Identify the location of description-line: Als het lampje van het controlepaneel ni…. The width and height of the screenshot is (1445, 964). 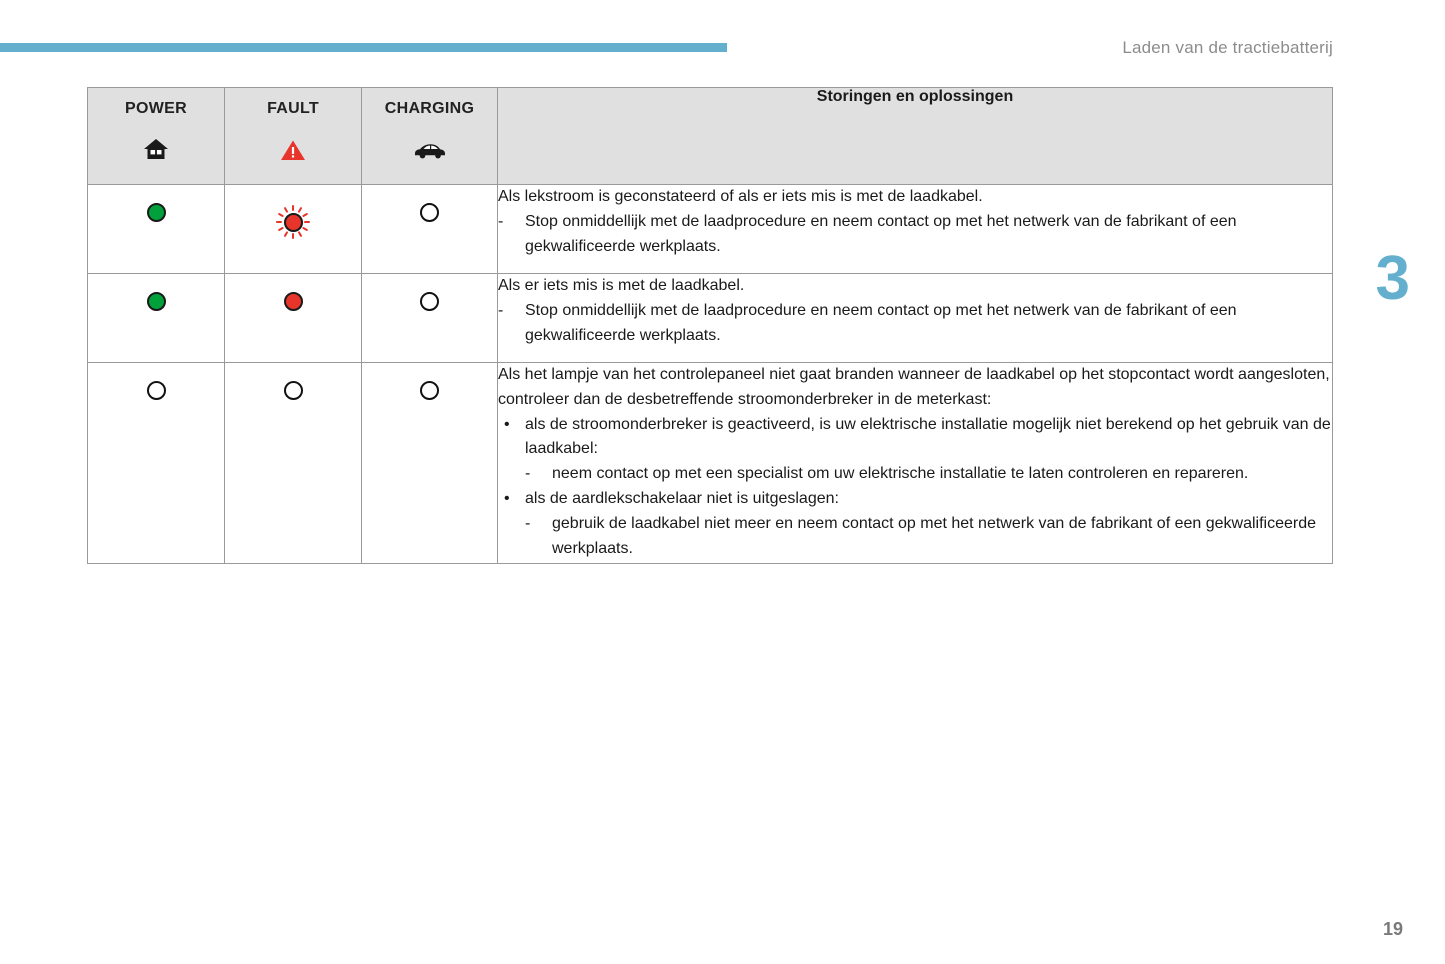
(914, 387).